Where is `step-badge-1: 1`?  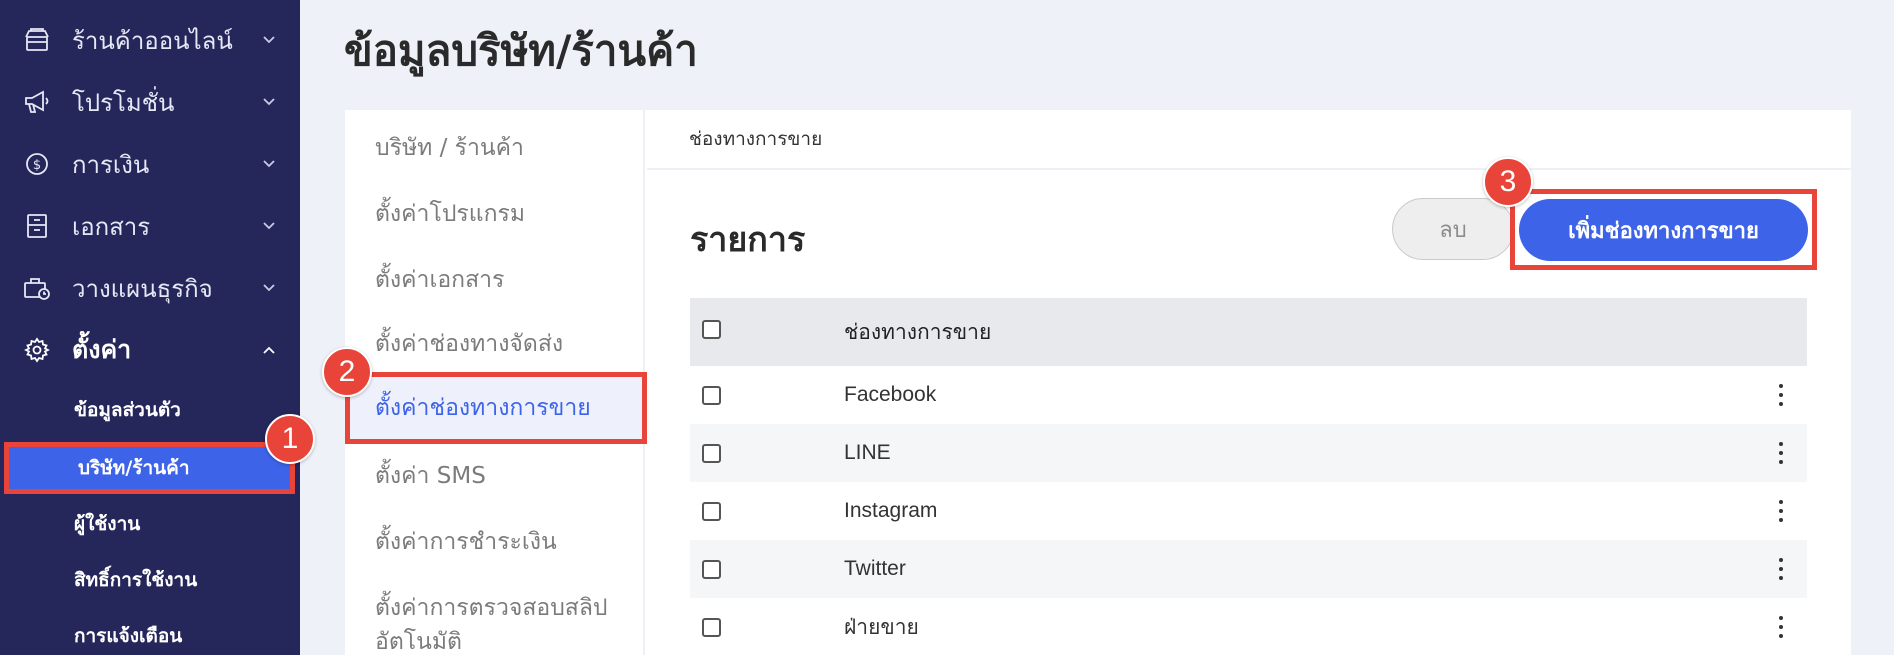 step-badge-1: 1 is located at coordinates (290, 439).